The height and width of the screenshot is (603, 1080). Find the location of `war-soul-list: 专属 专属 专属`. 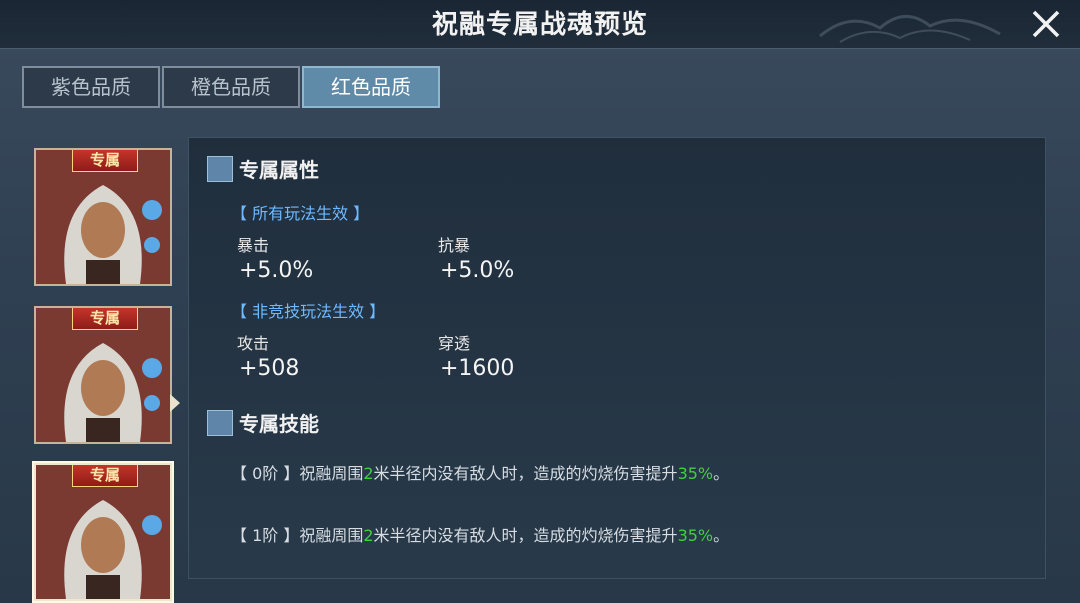

war-soul-list: 专属 专属 专属 is located at coordinates (102, 366).